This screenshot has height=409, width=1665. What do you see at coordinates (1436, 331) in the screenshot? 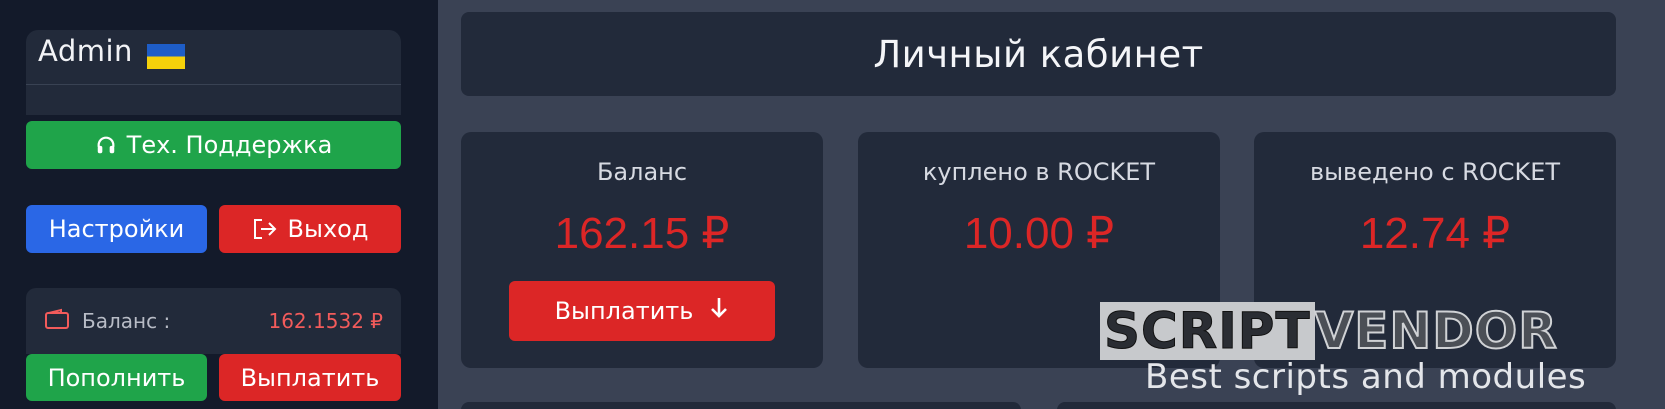
I see `watermark-brand-b: VENDOR` at bounding box center [1436, 331].